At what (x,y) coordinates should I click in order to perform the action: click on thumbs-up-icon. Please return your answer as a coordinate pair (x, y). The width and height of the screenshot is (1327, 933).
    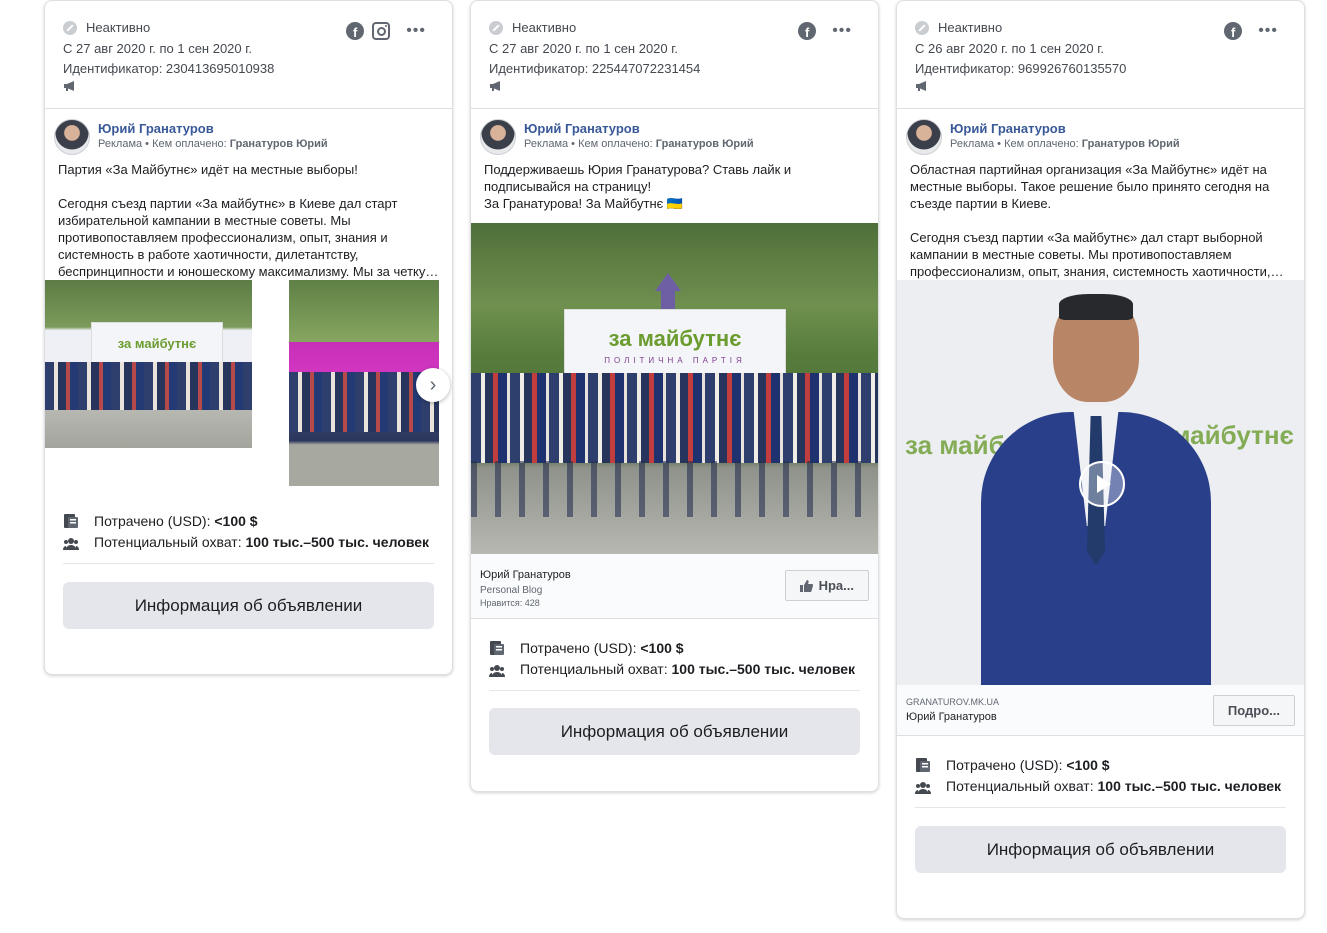
    Looking at the image, I should click on (806, 585).